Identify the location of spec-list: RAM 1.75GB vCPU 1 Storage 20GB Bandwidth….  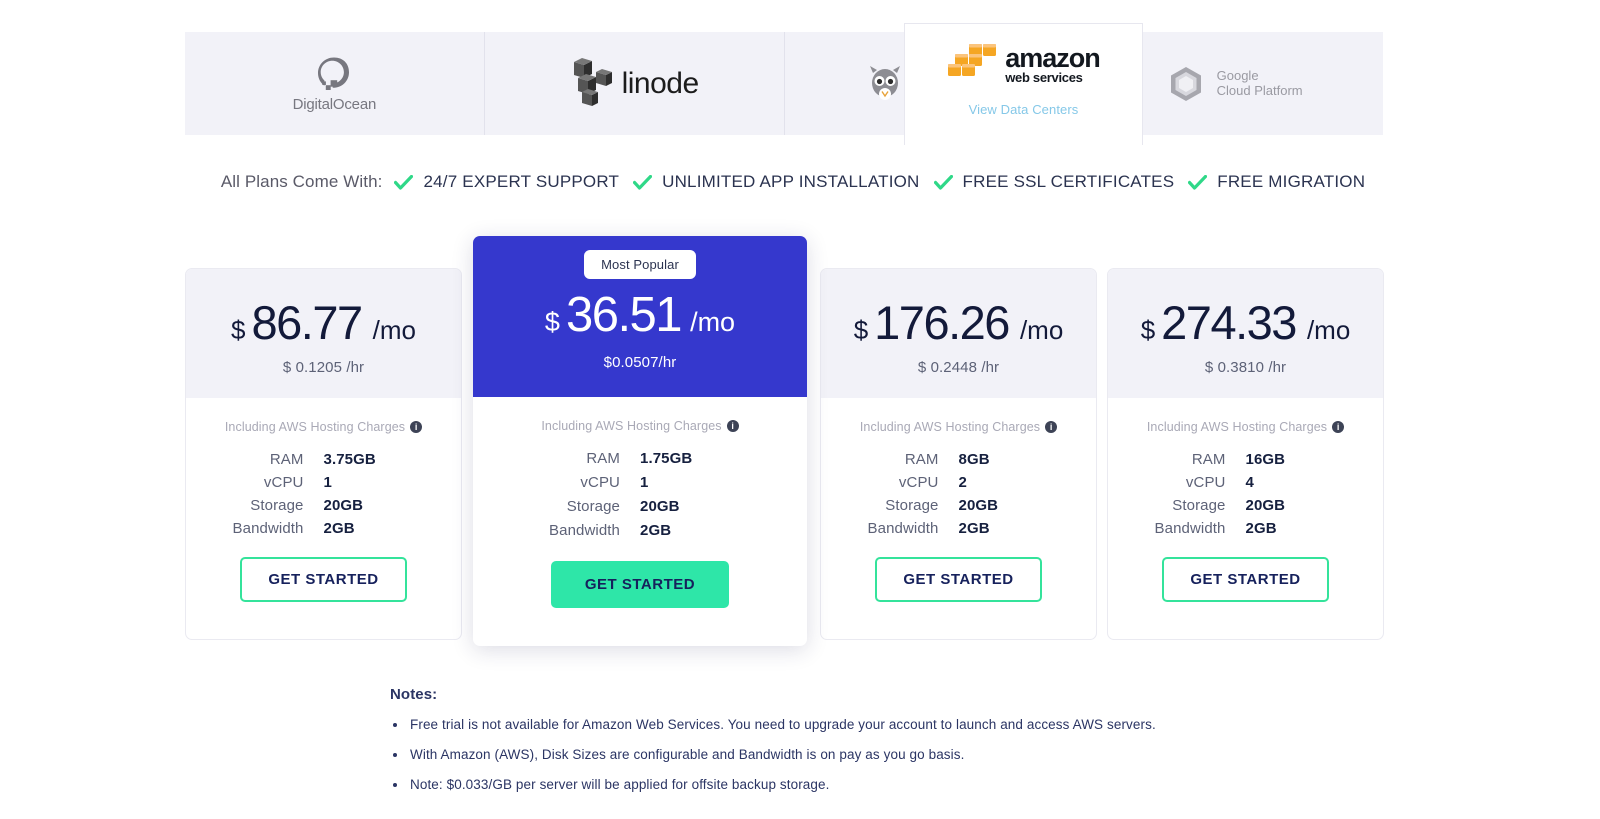
(640, 498).